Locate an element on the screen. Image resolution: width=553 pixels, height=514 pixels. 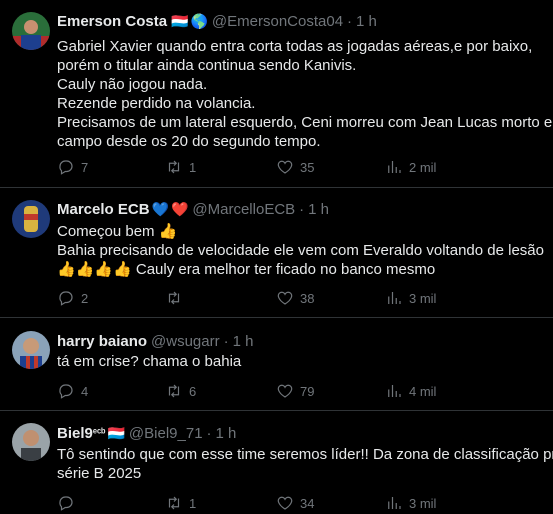
post-line: série B 2025 is located at coordinates (99, 473).